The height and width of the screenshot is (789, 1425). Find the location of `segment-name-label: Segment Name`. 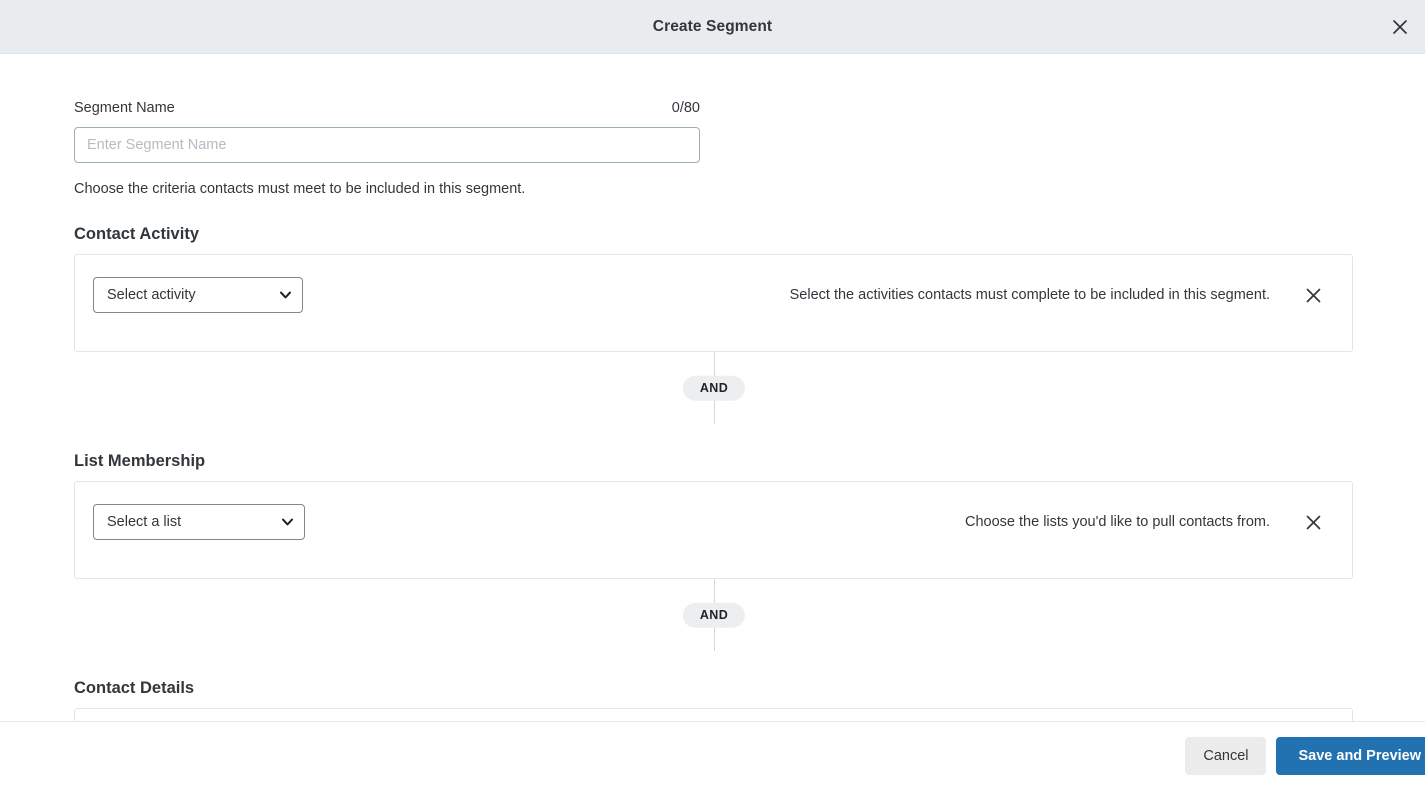

segment-name-label: Segment Name is located at coordinates (124, 108).